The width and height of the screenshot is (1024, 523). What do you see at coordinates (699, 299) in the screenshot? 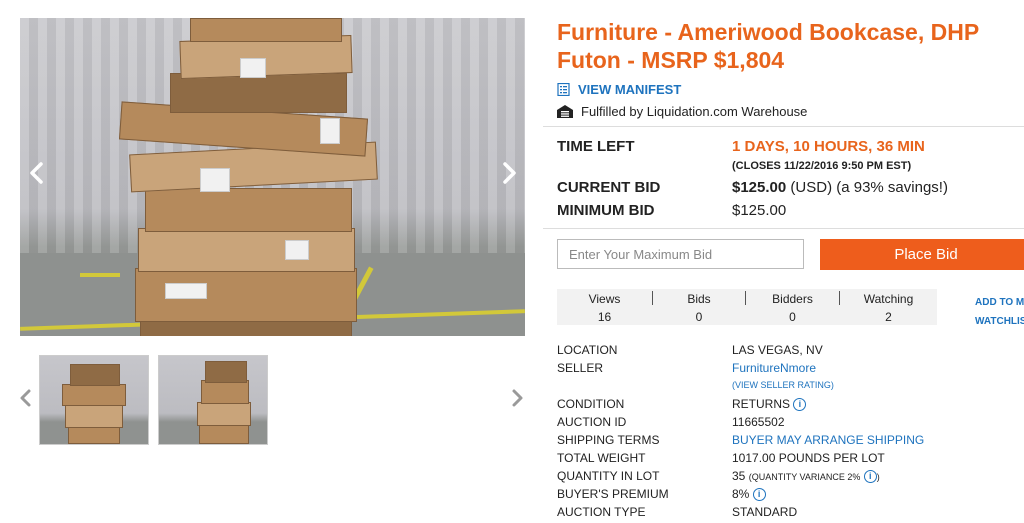
I see `stat-bids-label: Bids` at bounding box center [699, 299].